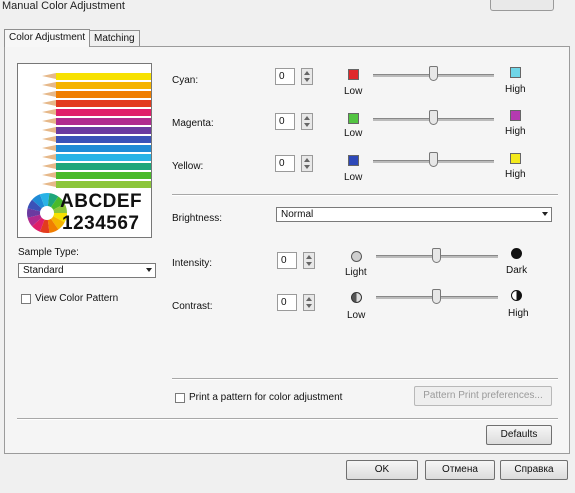  I want to click on window-title: Manual Color Adjustment, so click(63, 6).